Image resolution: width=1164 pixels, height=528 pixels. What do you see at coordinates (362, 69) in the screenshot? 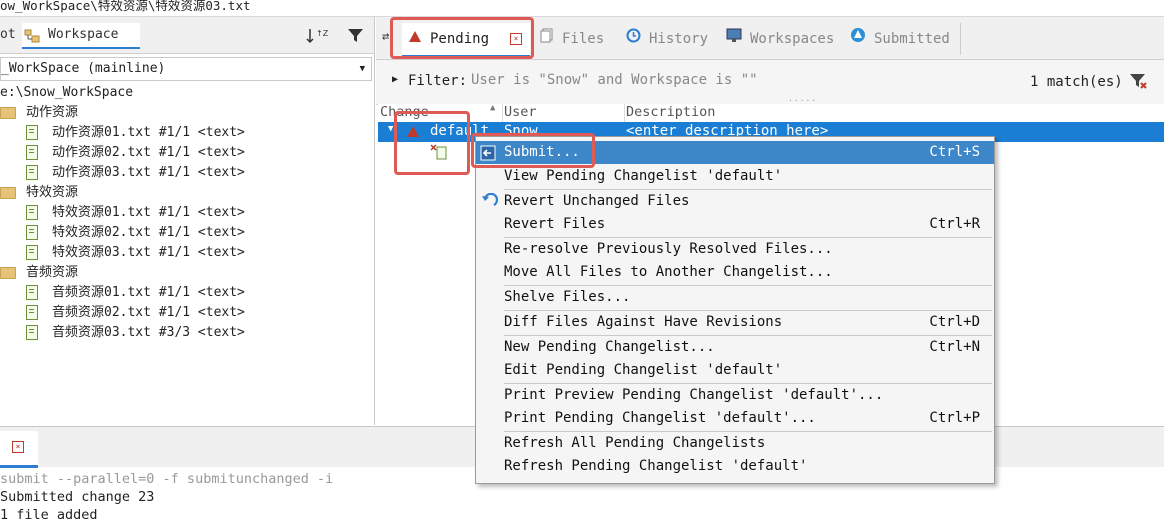
I see `chevron-down-icon: ▼` at bounding box center [362, 69].